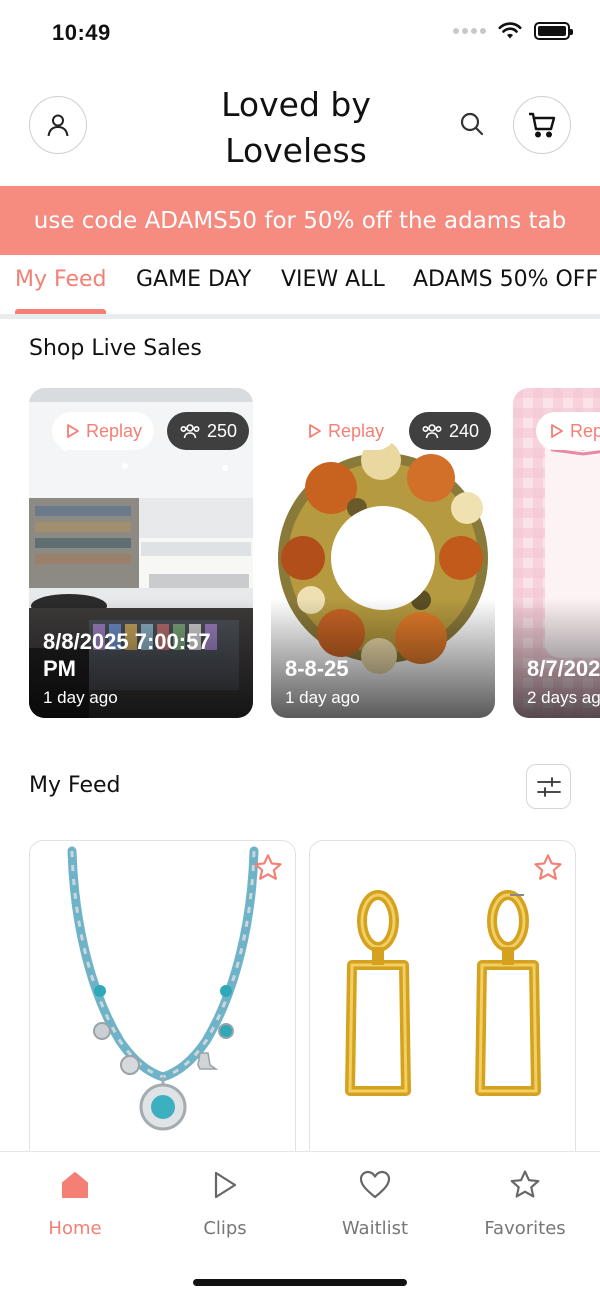 This screenshot has width=600, height=1299. Describe the element at coordinates (556, 553) in the screenshot. I see `live-sale-card: Replay 8/7/2025 PM 2 days ago` at that location.